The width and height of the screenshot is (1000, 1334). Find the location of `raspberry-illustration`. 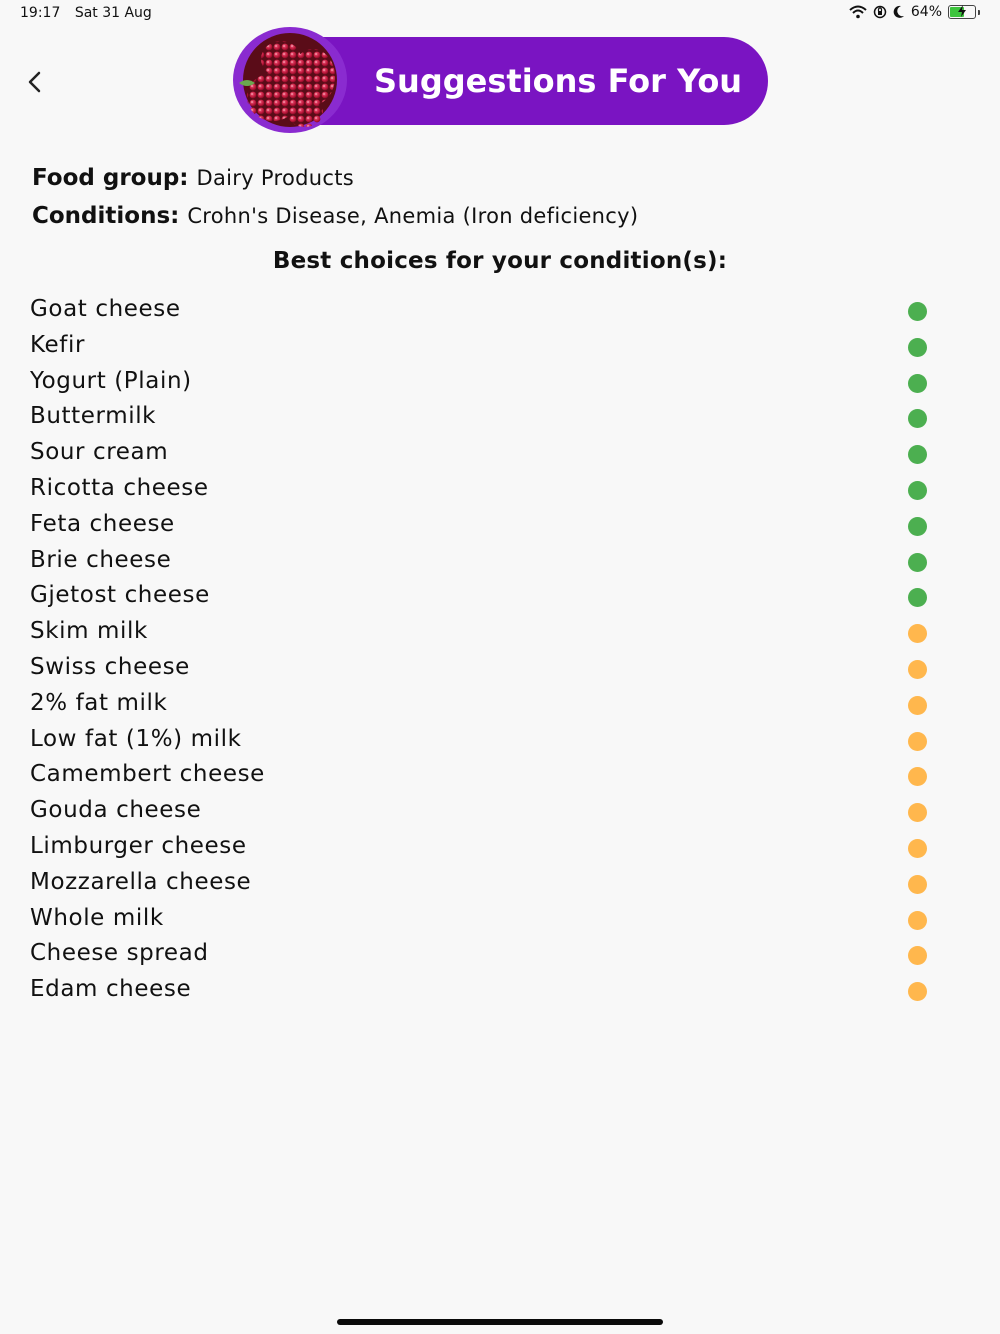

raspberry-illustration is located at coordinates (290, 80).